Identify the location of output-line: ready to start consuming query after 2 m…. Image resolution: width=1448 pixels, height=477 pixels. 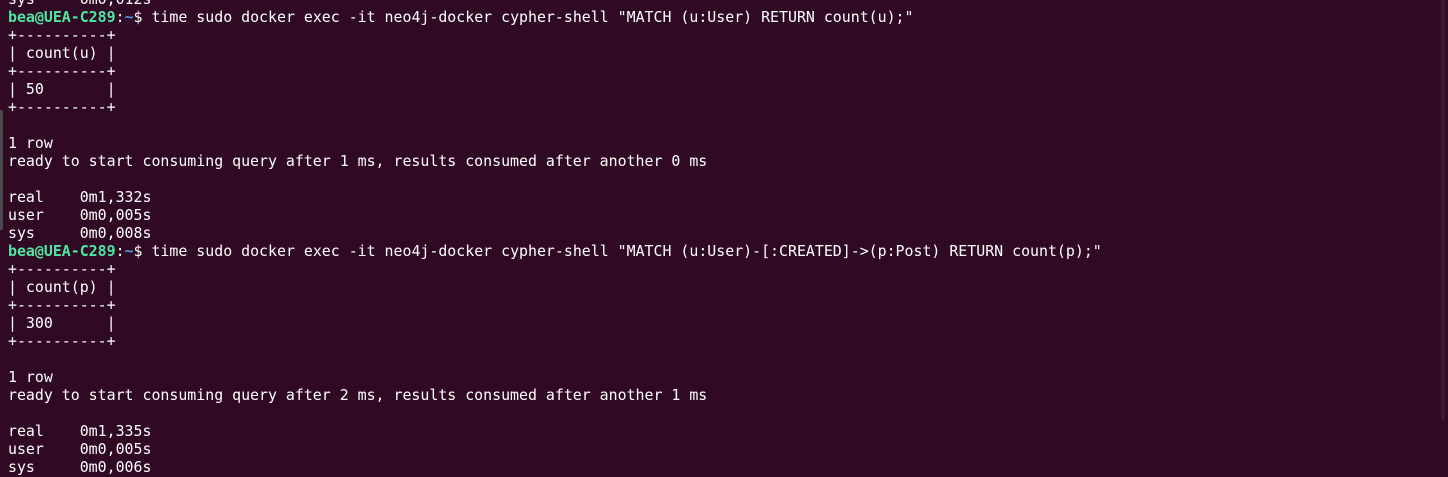
(358, 395).